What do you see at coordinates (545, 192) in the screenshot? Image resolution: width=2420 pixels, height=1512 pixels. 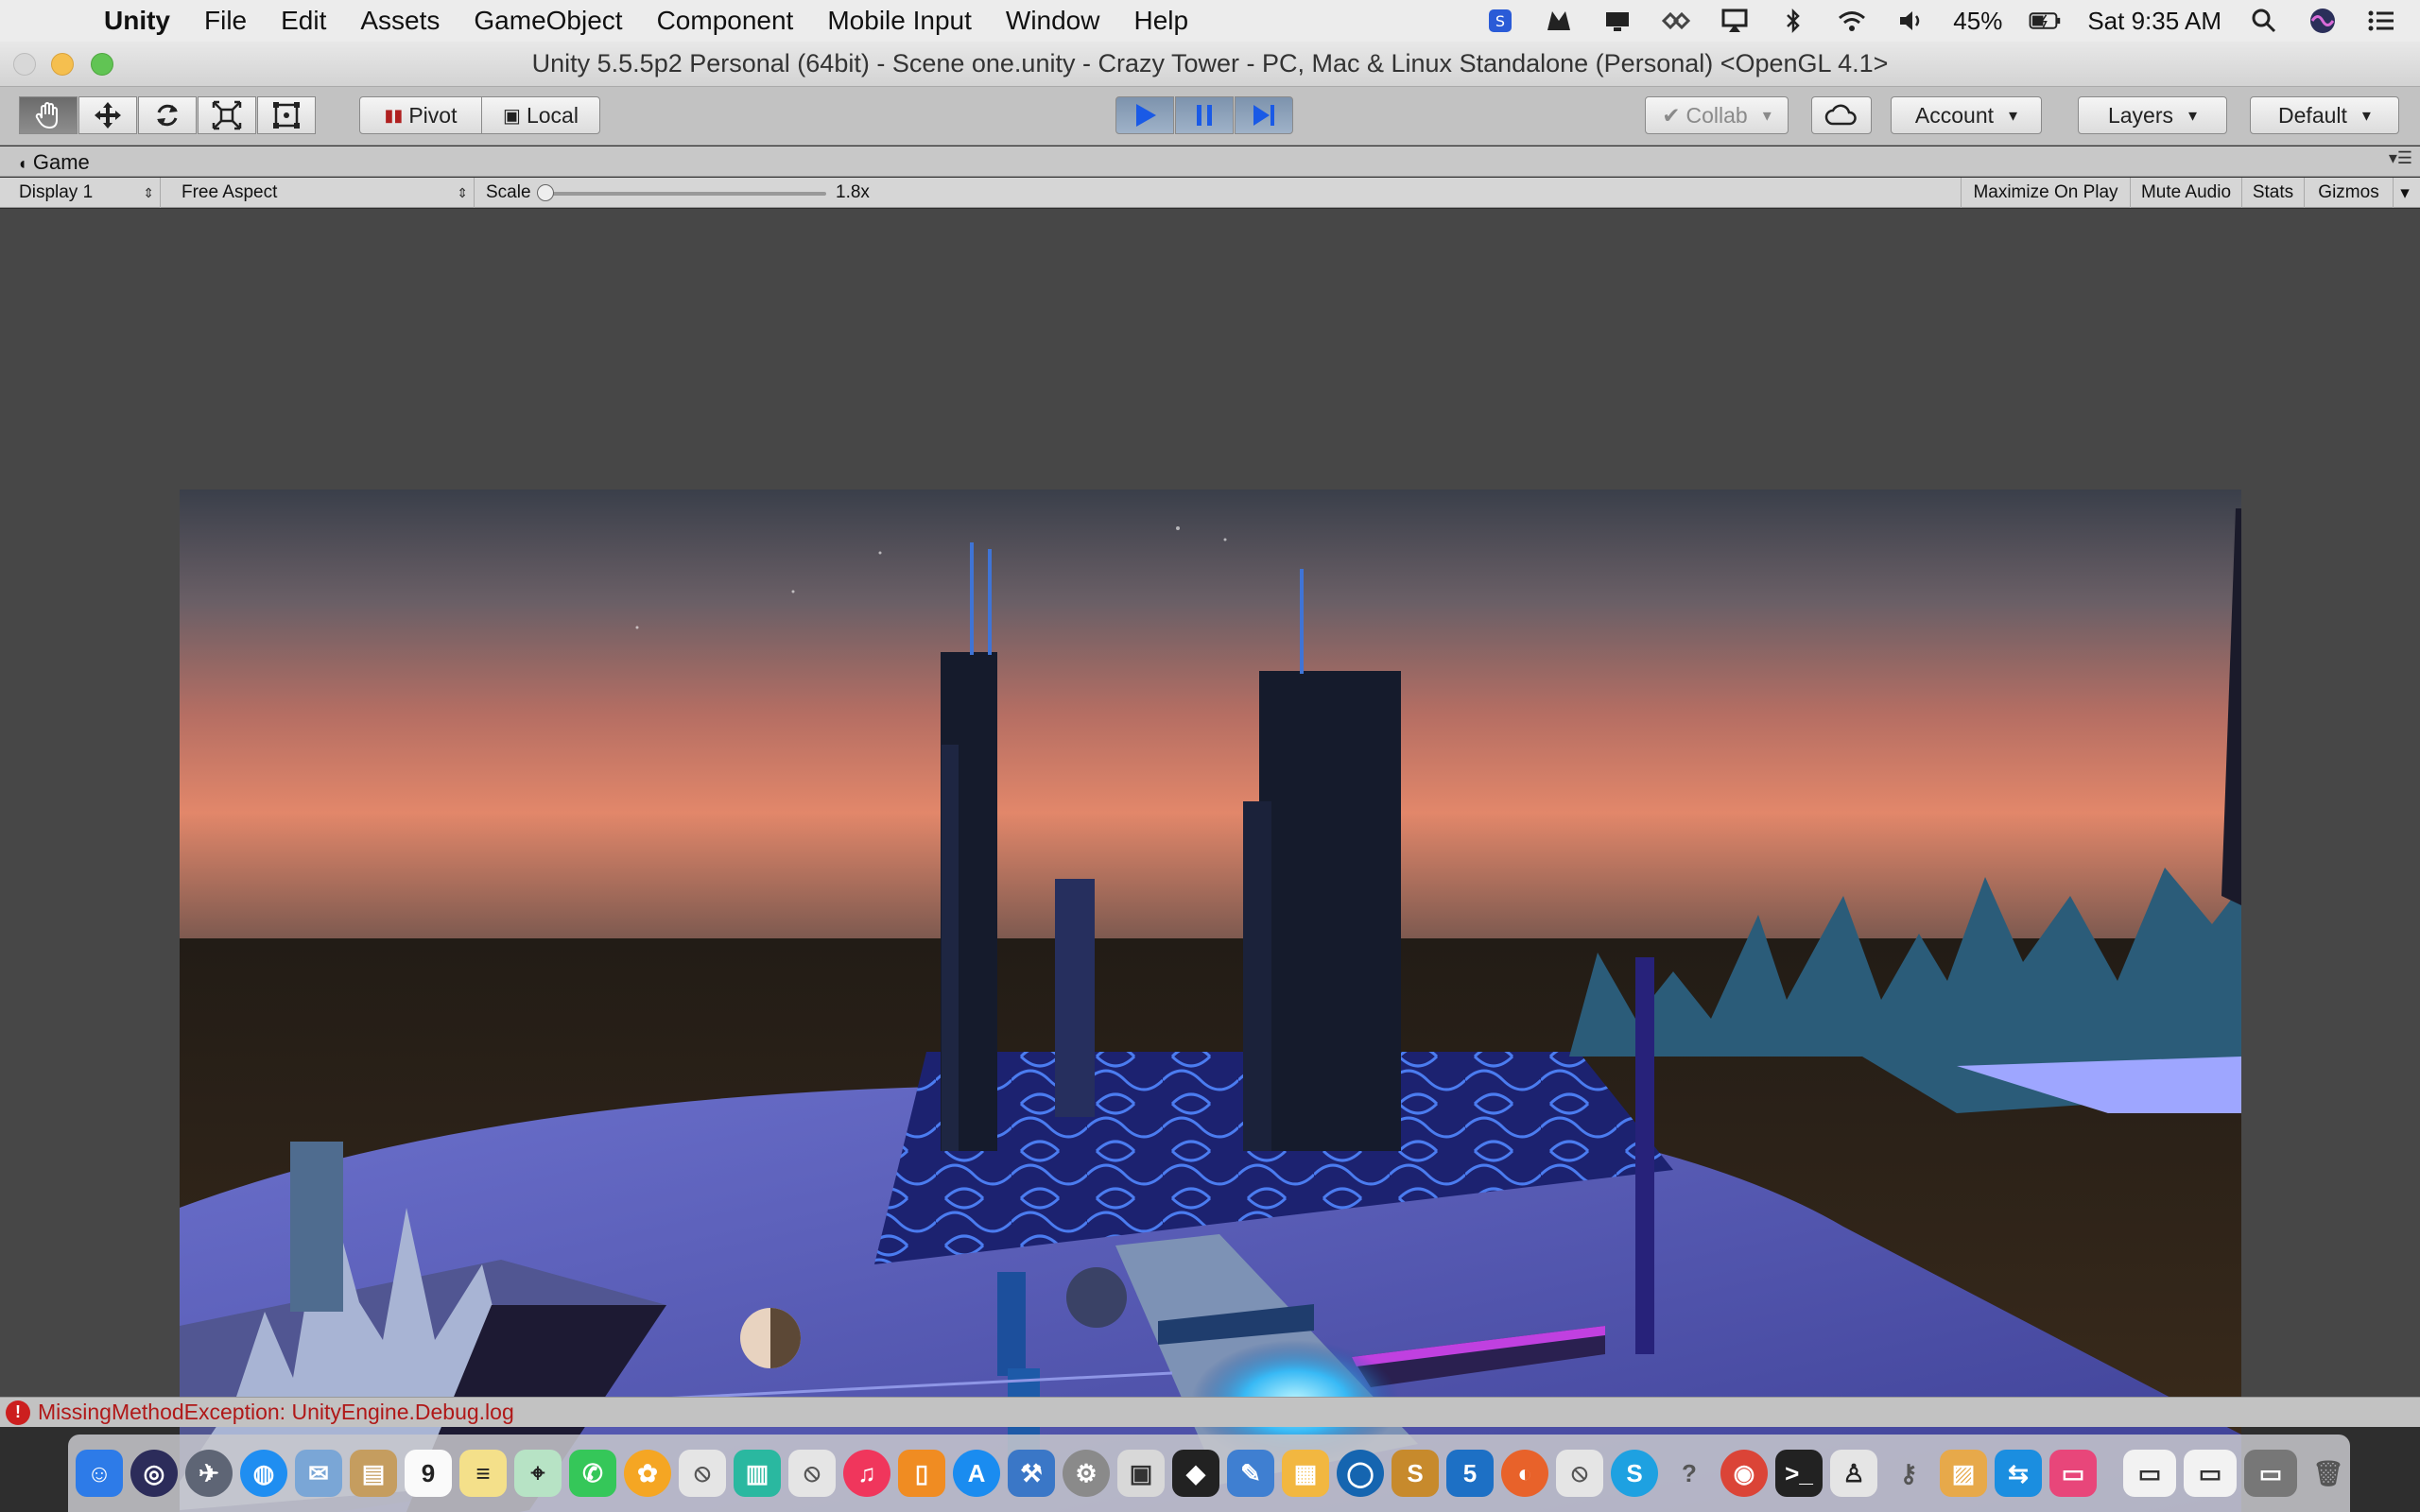 I see `scale-slider-thumb` at bounding box center [545, 192].